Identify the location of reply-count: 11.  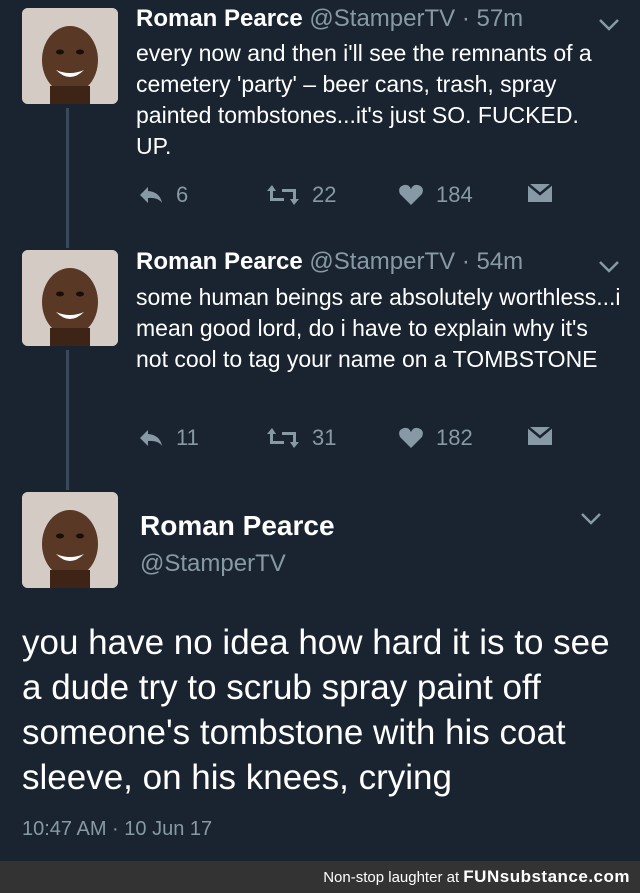
(187, 437).